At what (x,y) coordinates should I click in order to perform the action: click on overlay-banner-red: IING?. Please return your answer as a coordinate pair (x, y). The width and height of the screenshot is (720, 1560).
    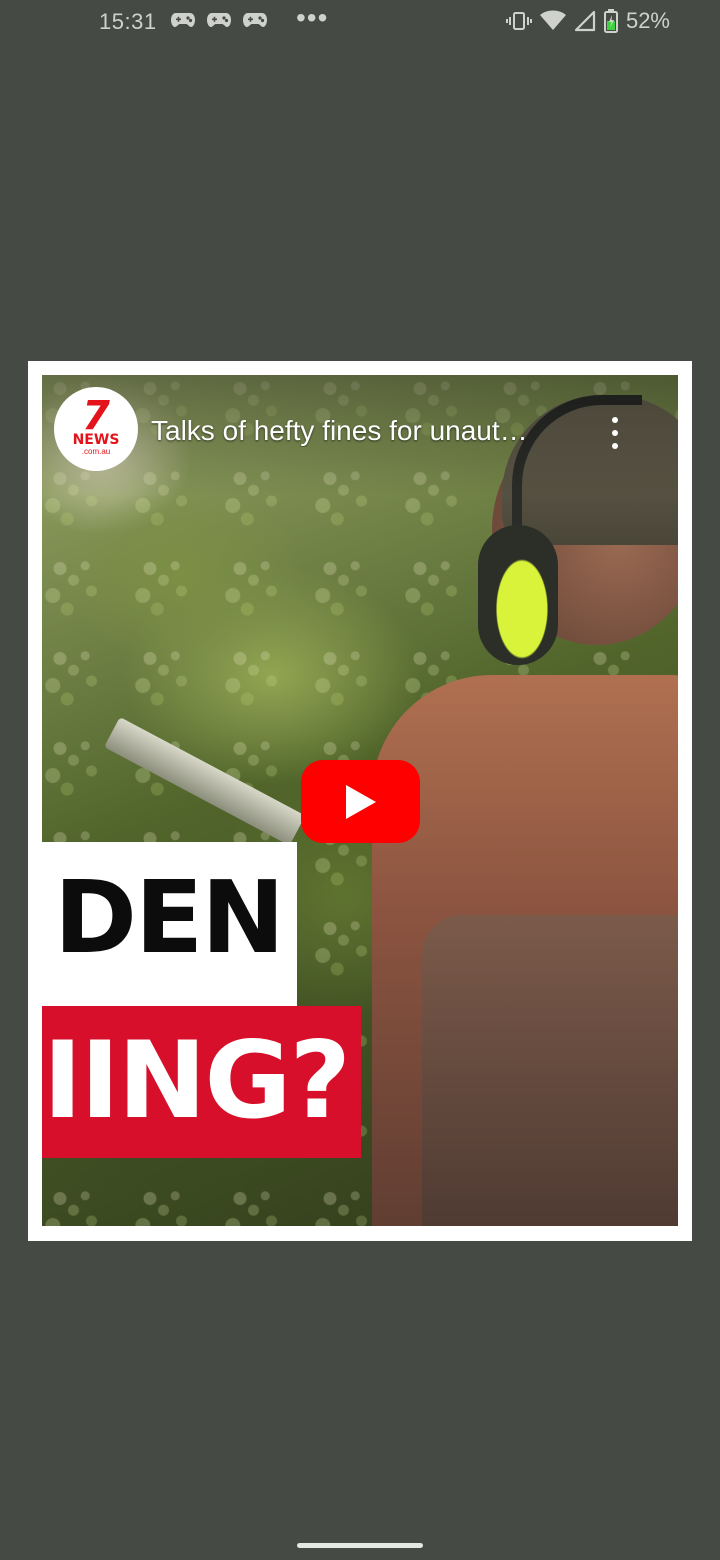
    Looking at the image, I should click on (201, 1082).